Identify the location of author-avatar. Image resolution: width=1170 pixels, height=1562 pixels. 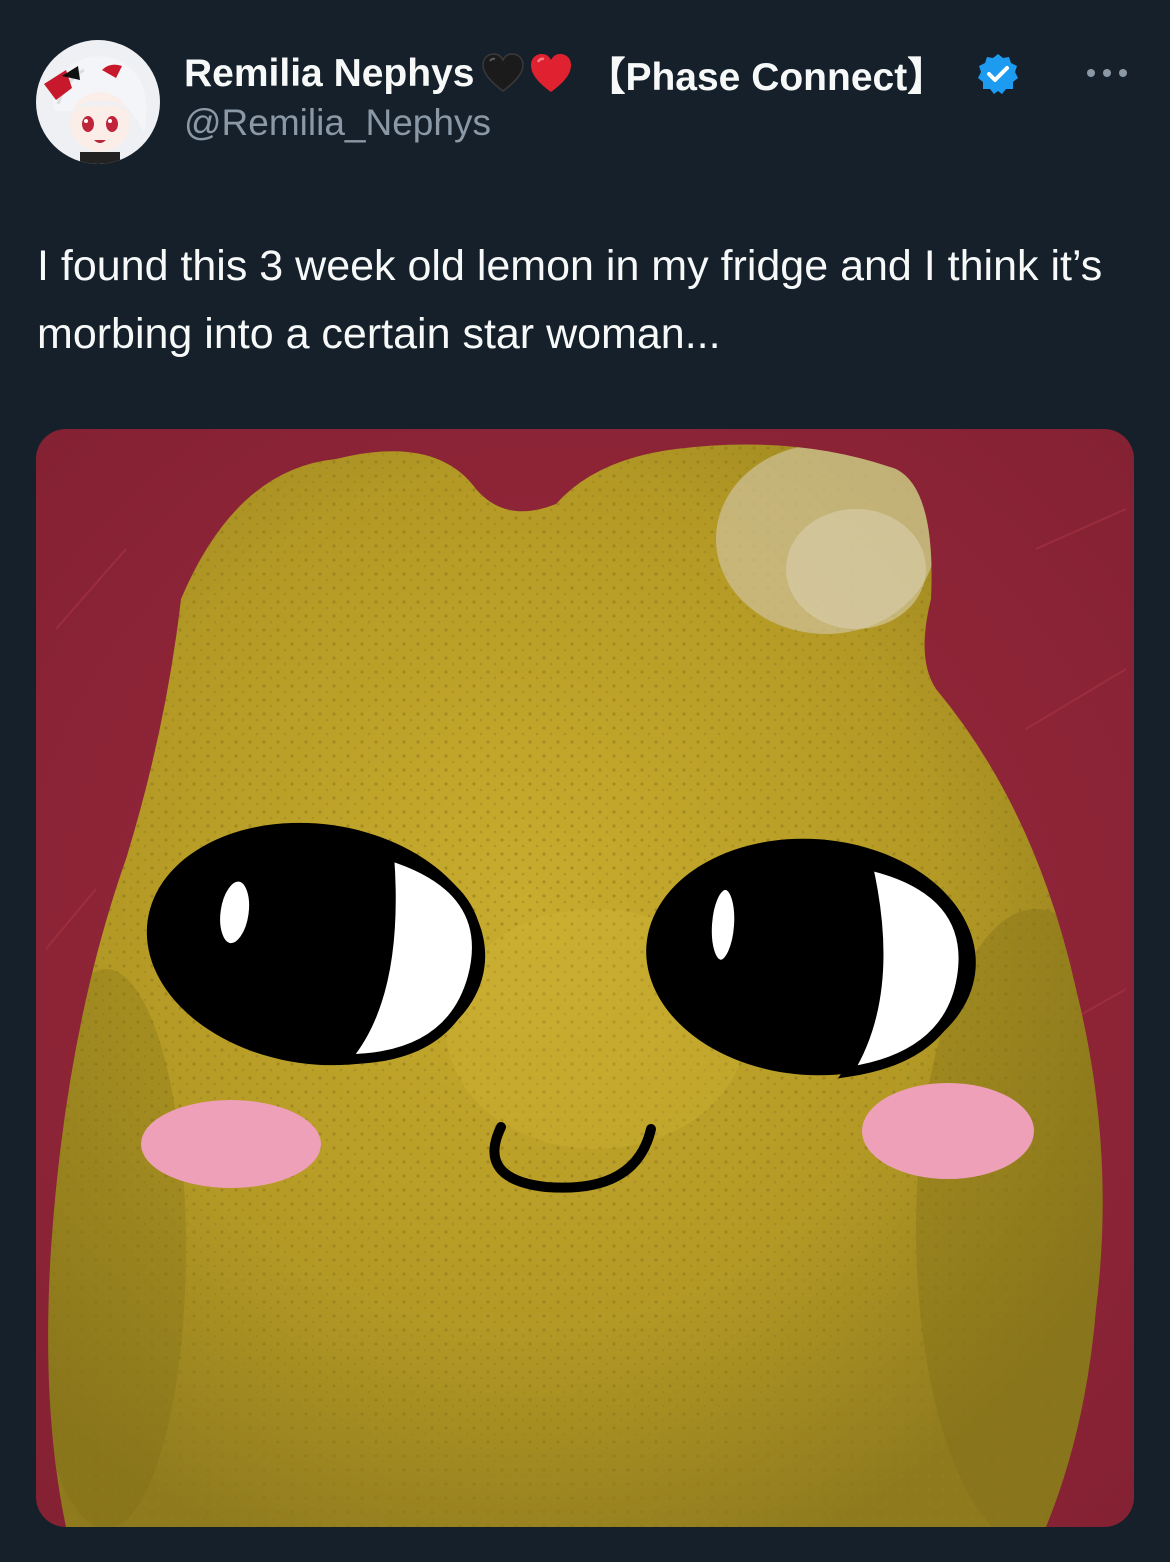
(98, 102).